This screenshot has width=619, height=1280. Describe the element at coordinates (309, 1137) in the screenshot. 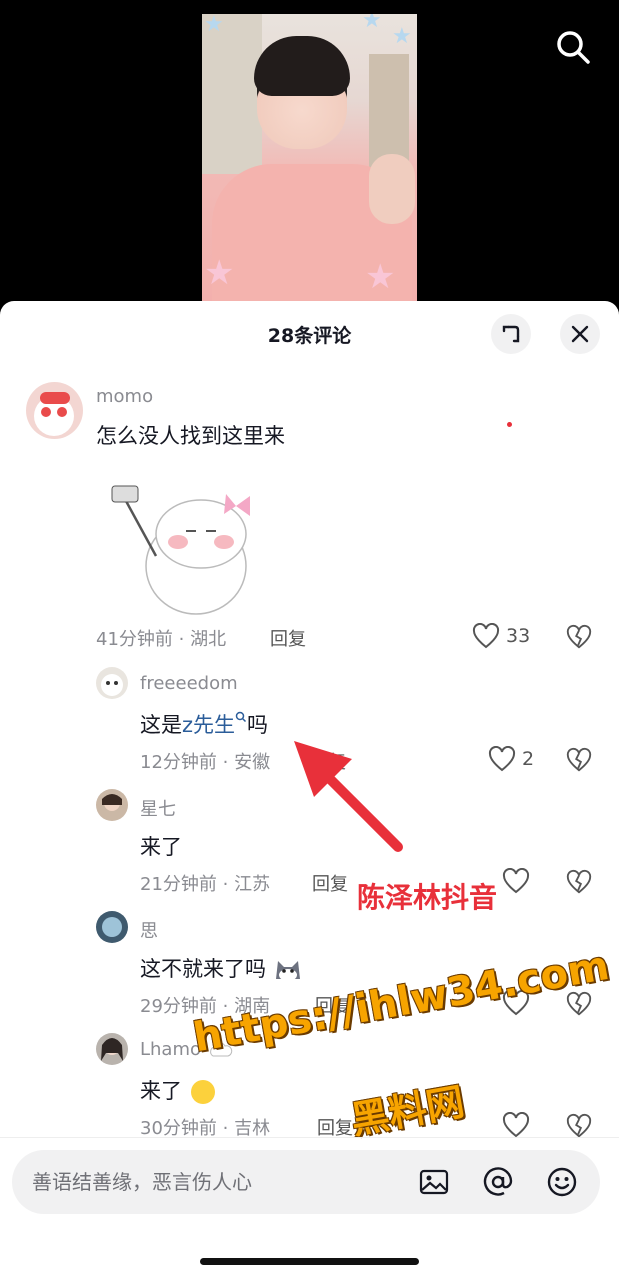

I see `divider` at that location.